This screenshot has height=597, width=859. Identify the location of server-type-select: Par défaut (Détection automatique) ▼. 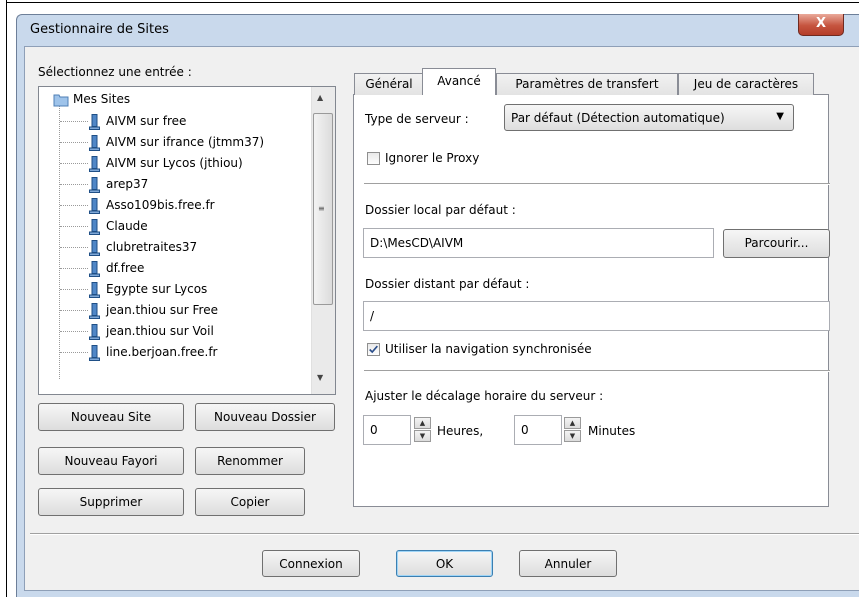
(649, 117).